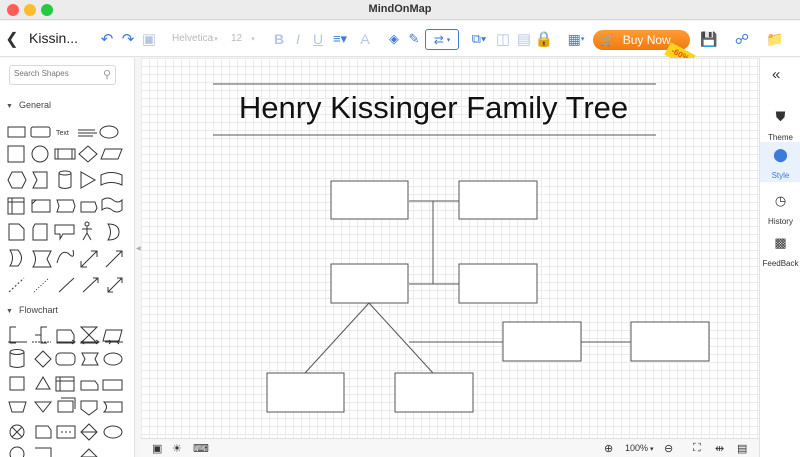 The width and height of the screenshot is (800, 457). I want to click on zoom-in-icon: ⊕, so click(608, 448).